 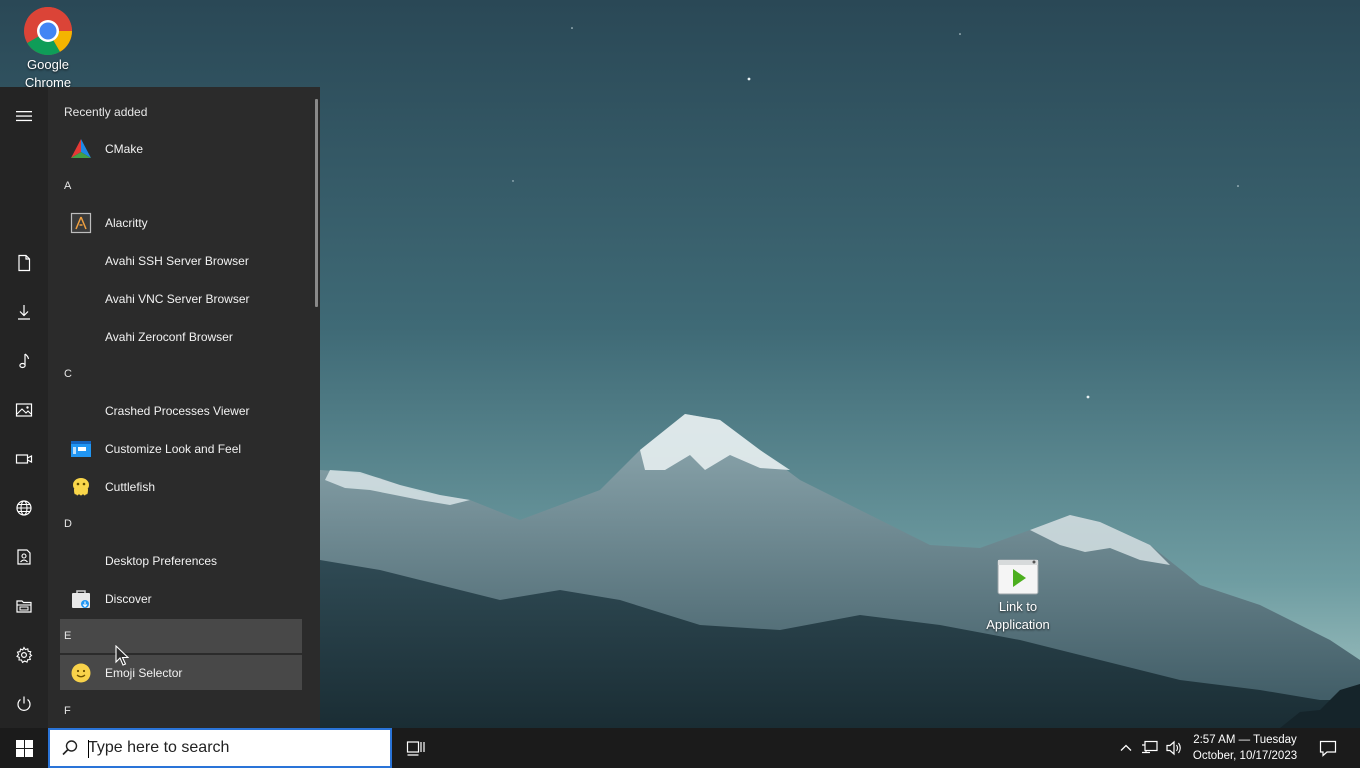 I want to click on rail-settings-button, so click(x=24, y=655).